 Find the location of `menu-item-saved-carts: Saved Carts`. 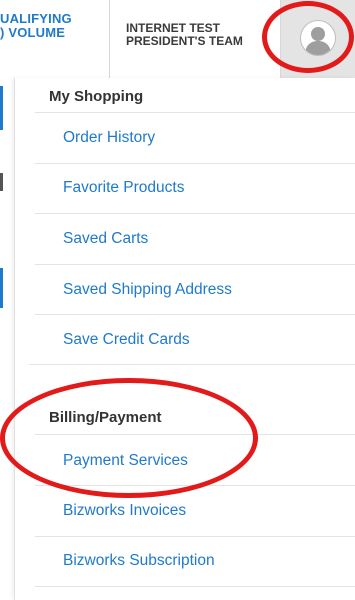

menu-item-saved-carts: Saved Carts is located at coordinates (105, 239).